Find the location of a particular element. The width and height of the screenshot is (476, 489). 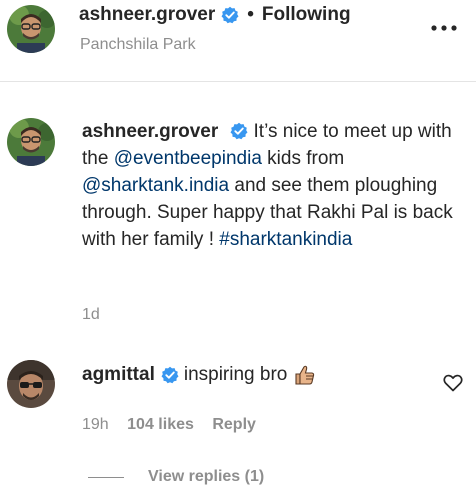

caption-text-part: kids from is located at coordinates (303, 158).